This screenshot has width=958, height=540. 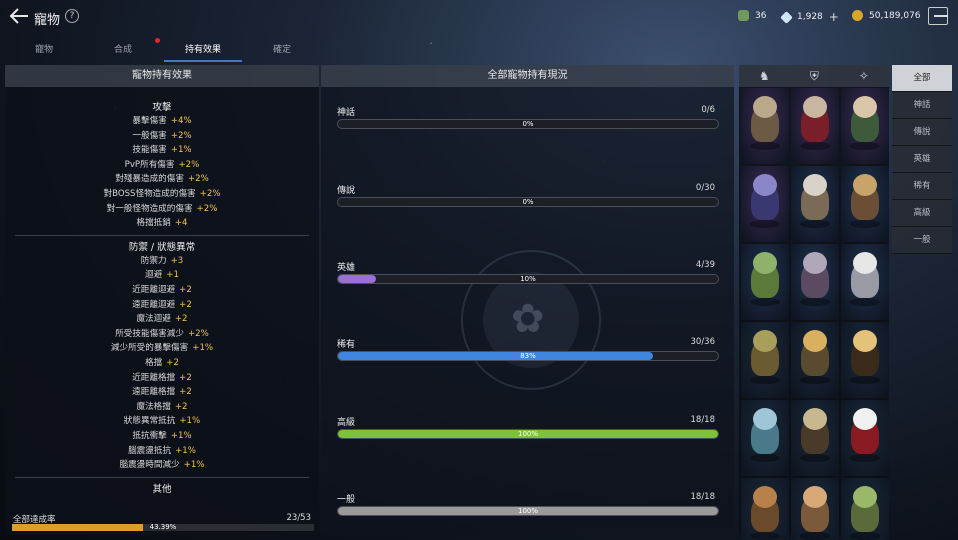 I want to click on stat-row: 格擋 +2, so click(x=162, y=362).